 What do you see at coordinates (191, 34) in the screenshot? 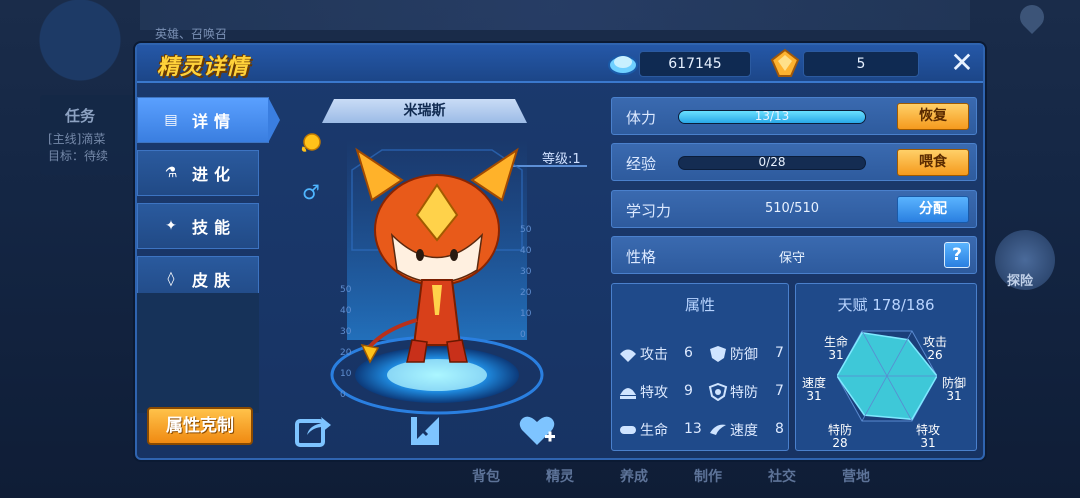
I see `background-top-text: 英雄、召唤召` at bounding box center [191, 34].